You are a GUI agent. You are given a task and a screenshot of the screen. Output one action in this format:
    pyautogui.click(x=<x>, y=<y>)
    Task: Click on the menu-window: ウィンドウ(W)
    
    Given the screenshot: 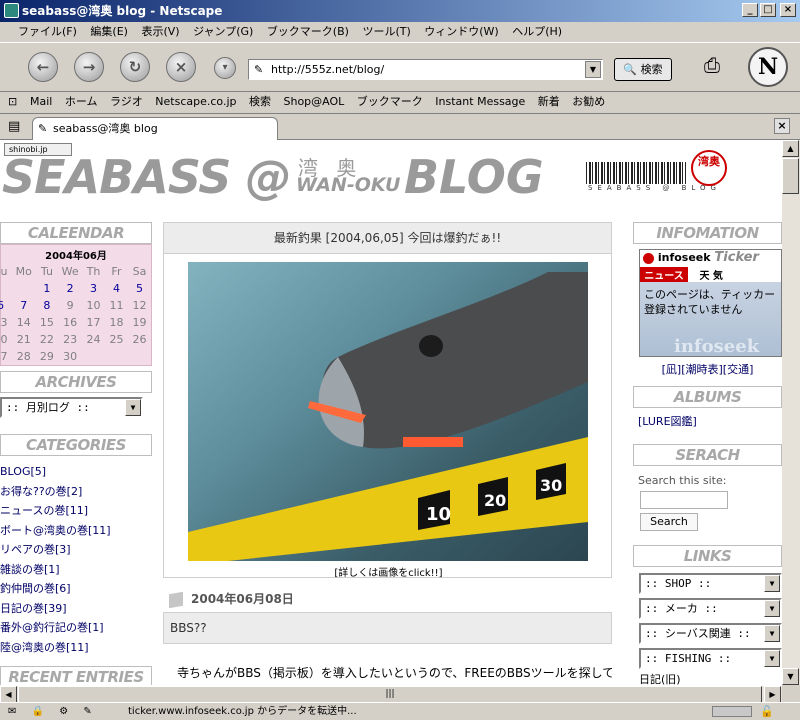 What is the action you would take?
    pyautogui.click(x=461, y=31)
    